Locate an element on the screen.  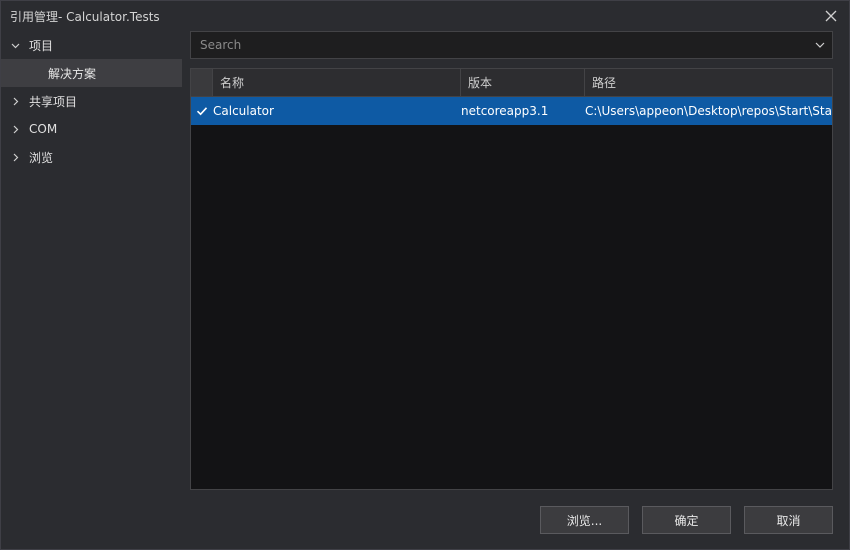
sidebar: 项目 解决方案 共享项目 COM 浏览 is located at coordinates (91, 101).